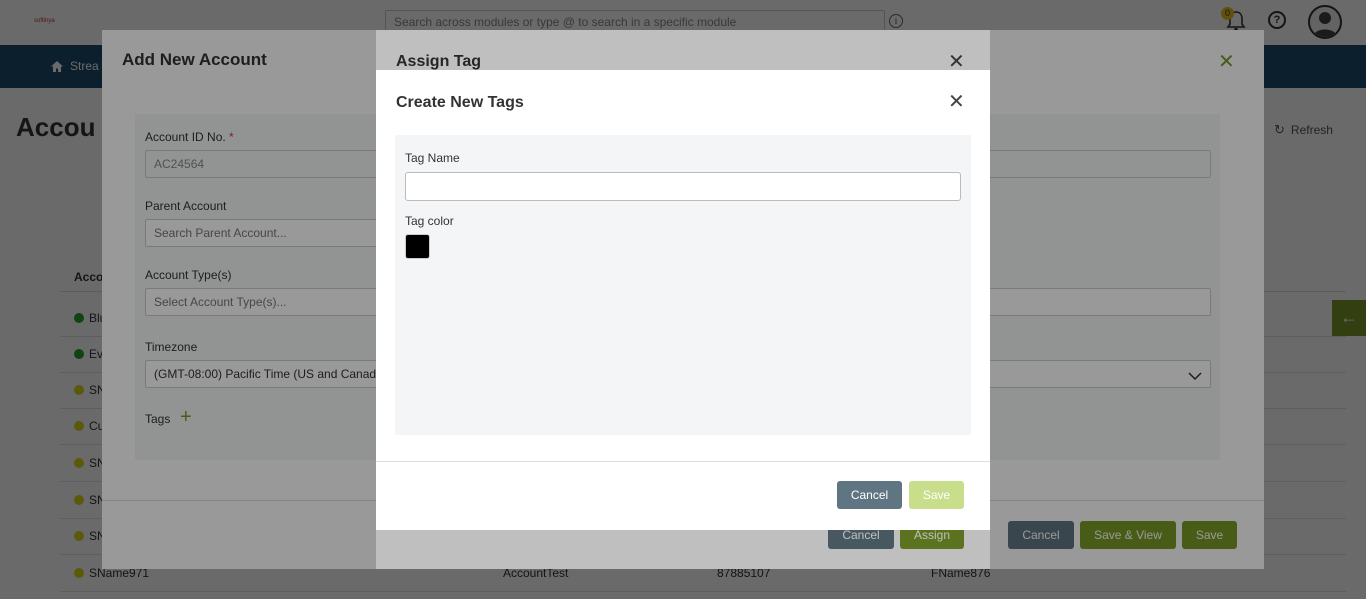 The image size is (1366, 599). Describe the element at coordinates (432, 158) in the screenshot. I see `tag-name-label: Tag Name` at that location.